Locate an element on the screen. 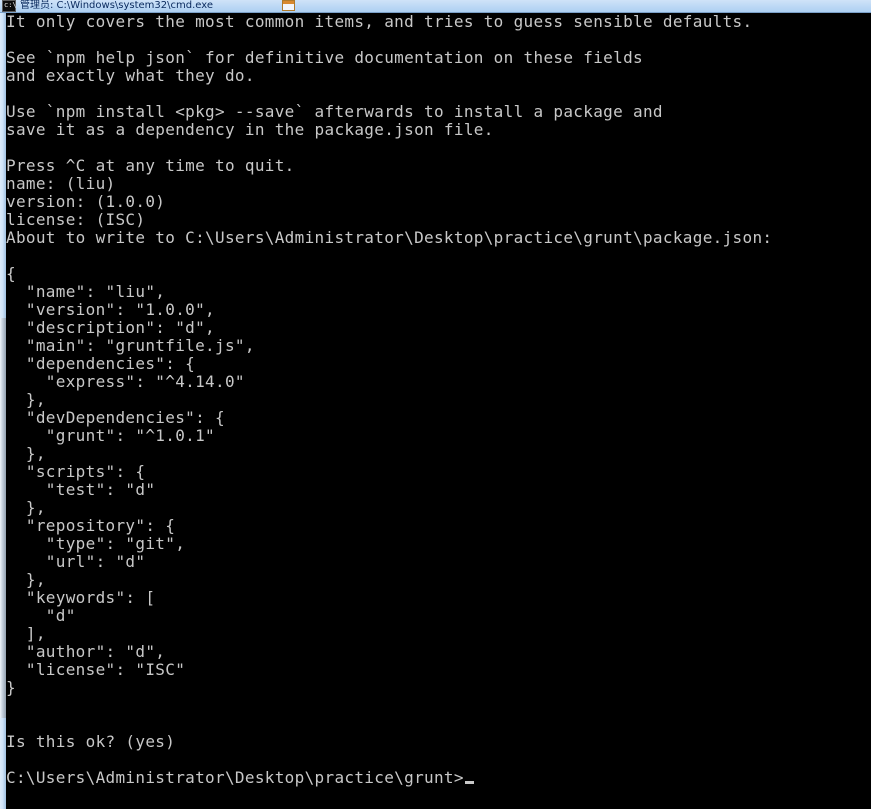  console-line: license: (ISC) is located at coordinates (76, 219).